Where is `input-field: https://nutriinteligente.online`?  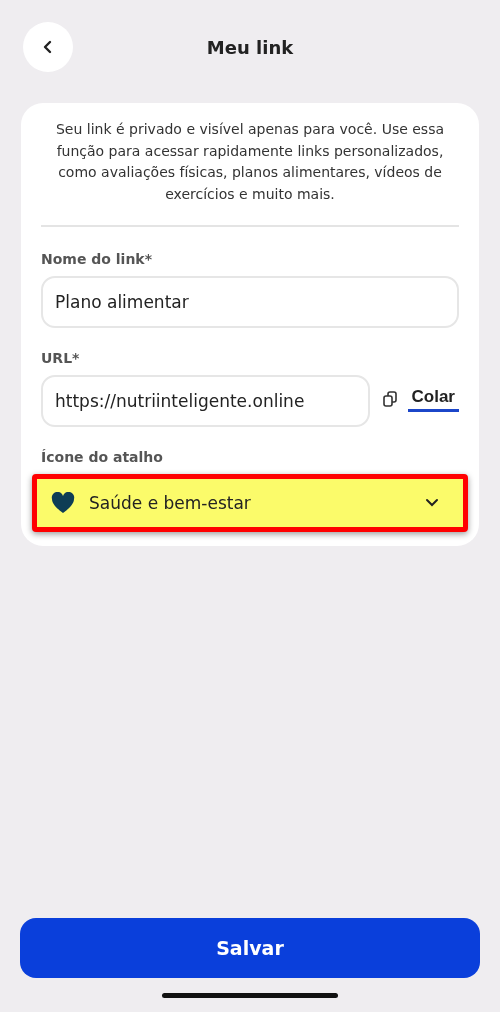 input-field: https://nutriinteligente.online is located at coordinates (205, 401).